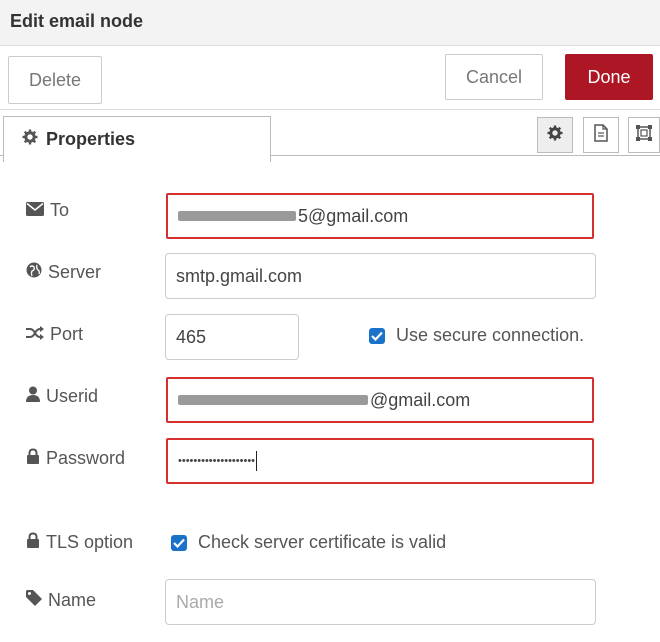 The width and height of the screenshot is (660, 642). I want to click on name-label-row: Name, so click(61, 600).